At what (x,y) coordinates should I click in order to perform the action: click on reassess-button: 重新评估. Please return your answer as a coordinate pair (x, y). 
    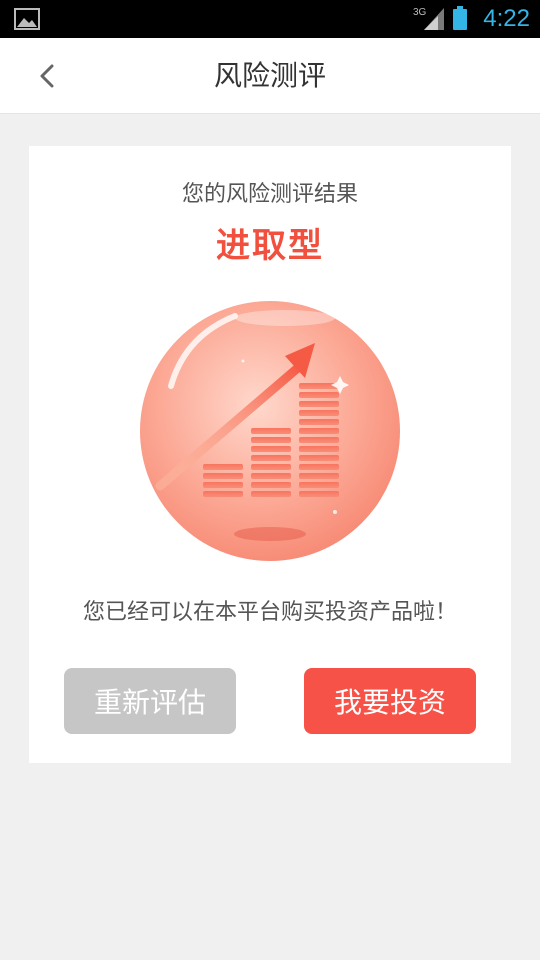
    Looking at the image, I should click on (150, 701).